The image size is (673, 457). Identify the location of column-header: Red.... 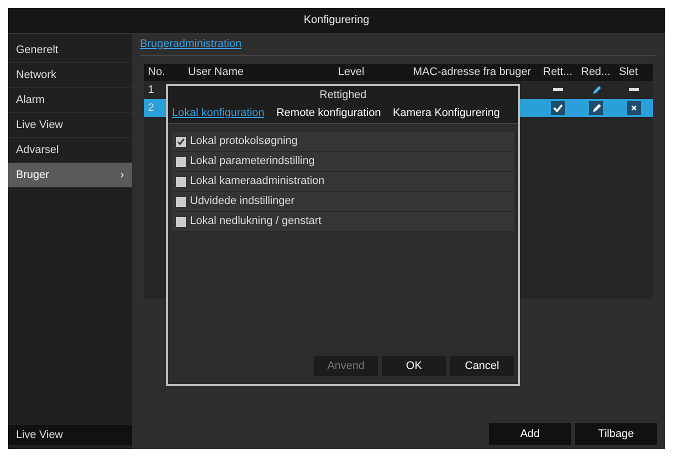
(596, 72).